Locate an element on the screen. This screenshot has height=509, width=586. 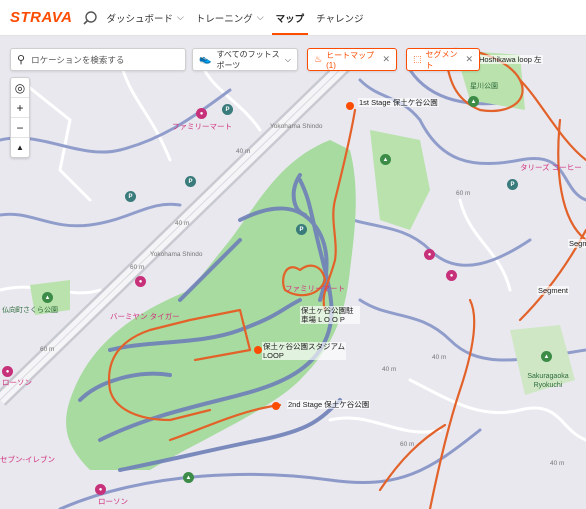
segment-label: 2nd Stage 保土ケ谷公園 is located at coordinates (329, 404).